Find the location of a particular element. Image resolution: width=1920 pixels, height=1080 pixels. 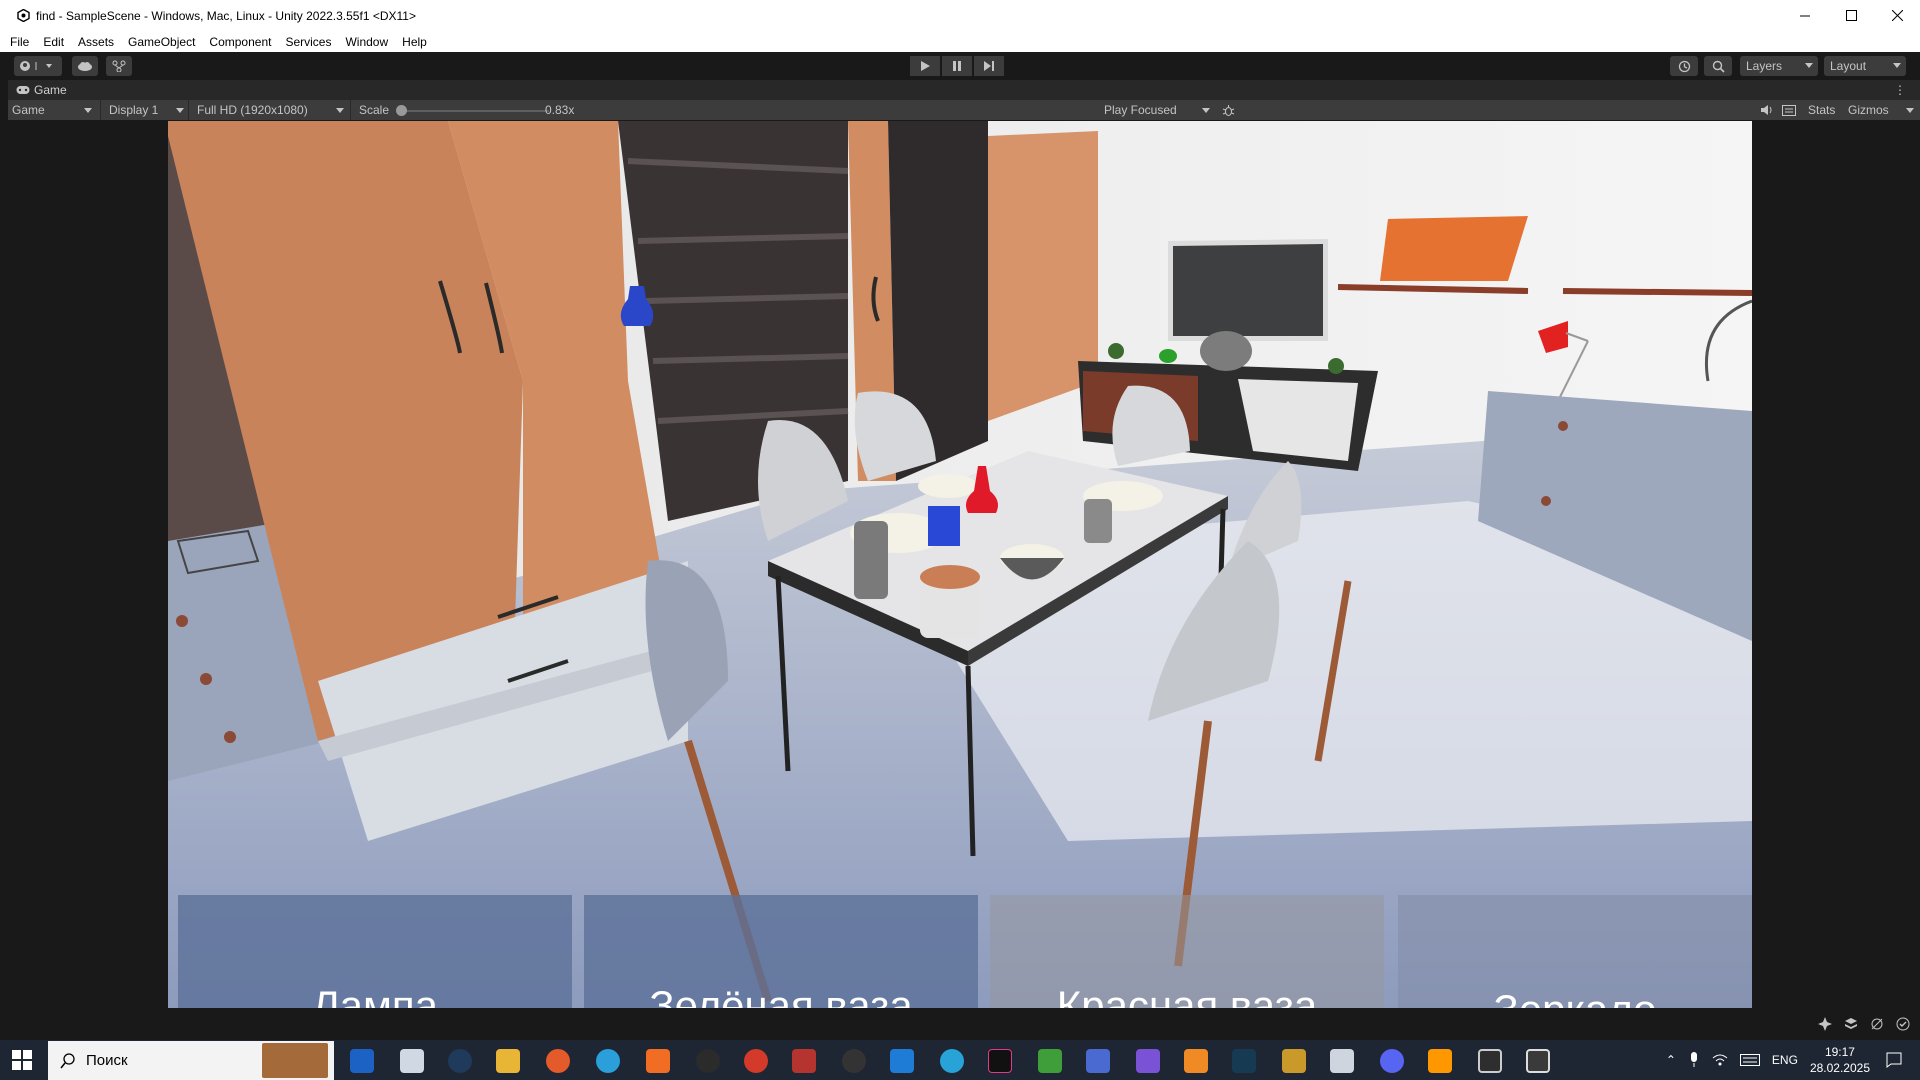

steam-icon is located at coordinates (460, 1061).